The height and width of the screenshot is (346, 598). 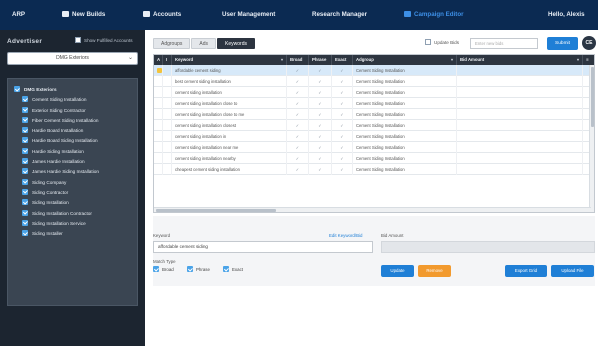 I want to click on advertiser-select-value: DMG Exteriors, so click(x=72, y=58).